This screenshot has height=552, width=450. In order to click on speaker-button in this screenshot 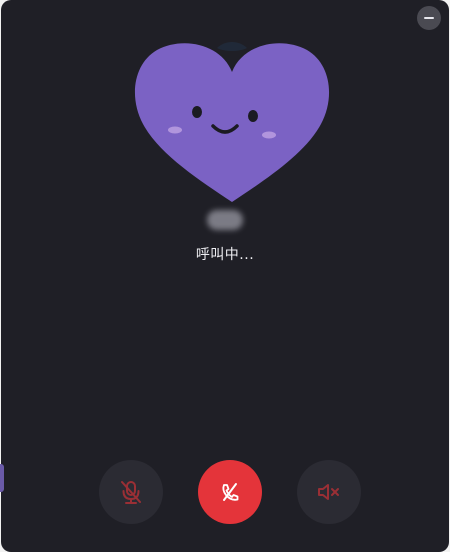, I will do `click(329, 492)`.